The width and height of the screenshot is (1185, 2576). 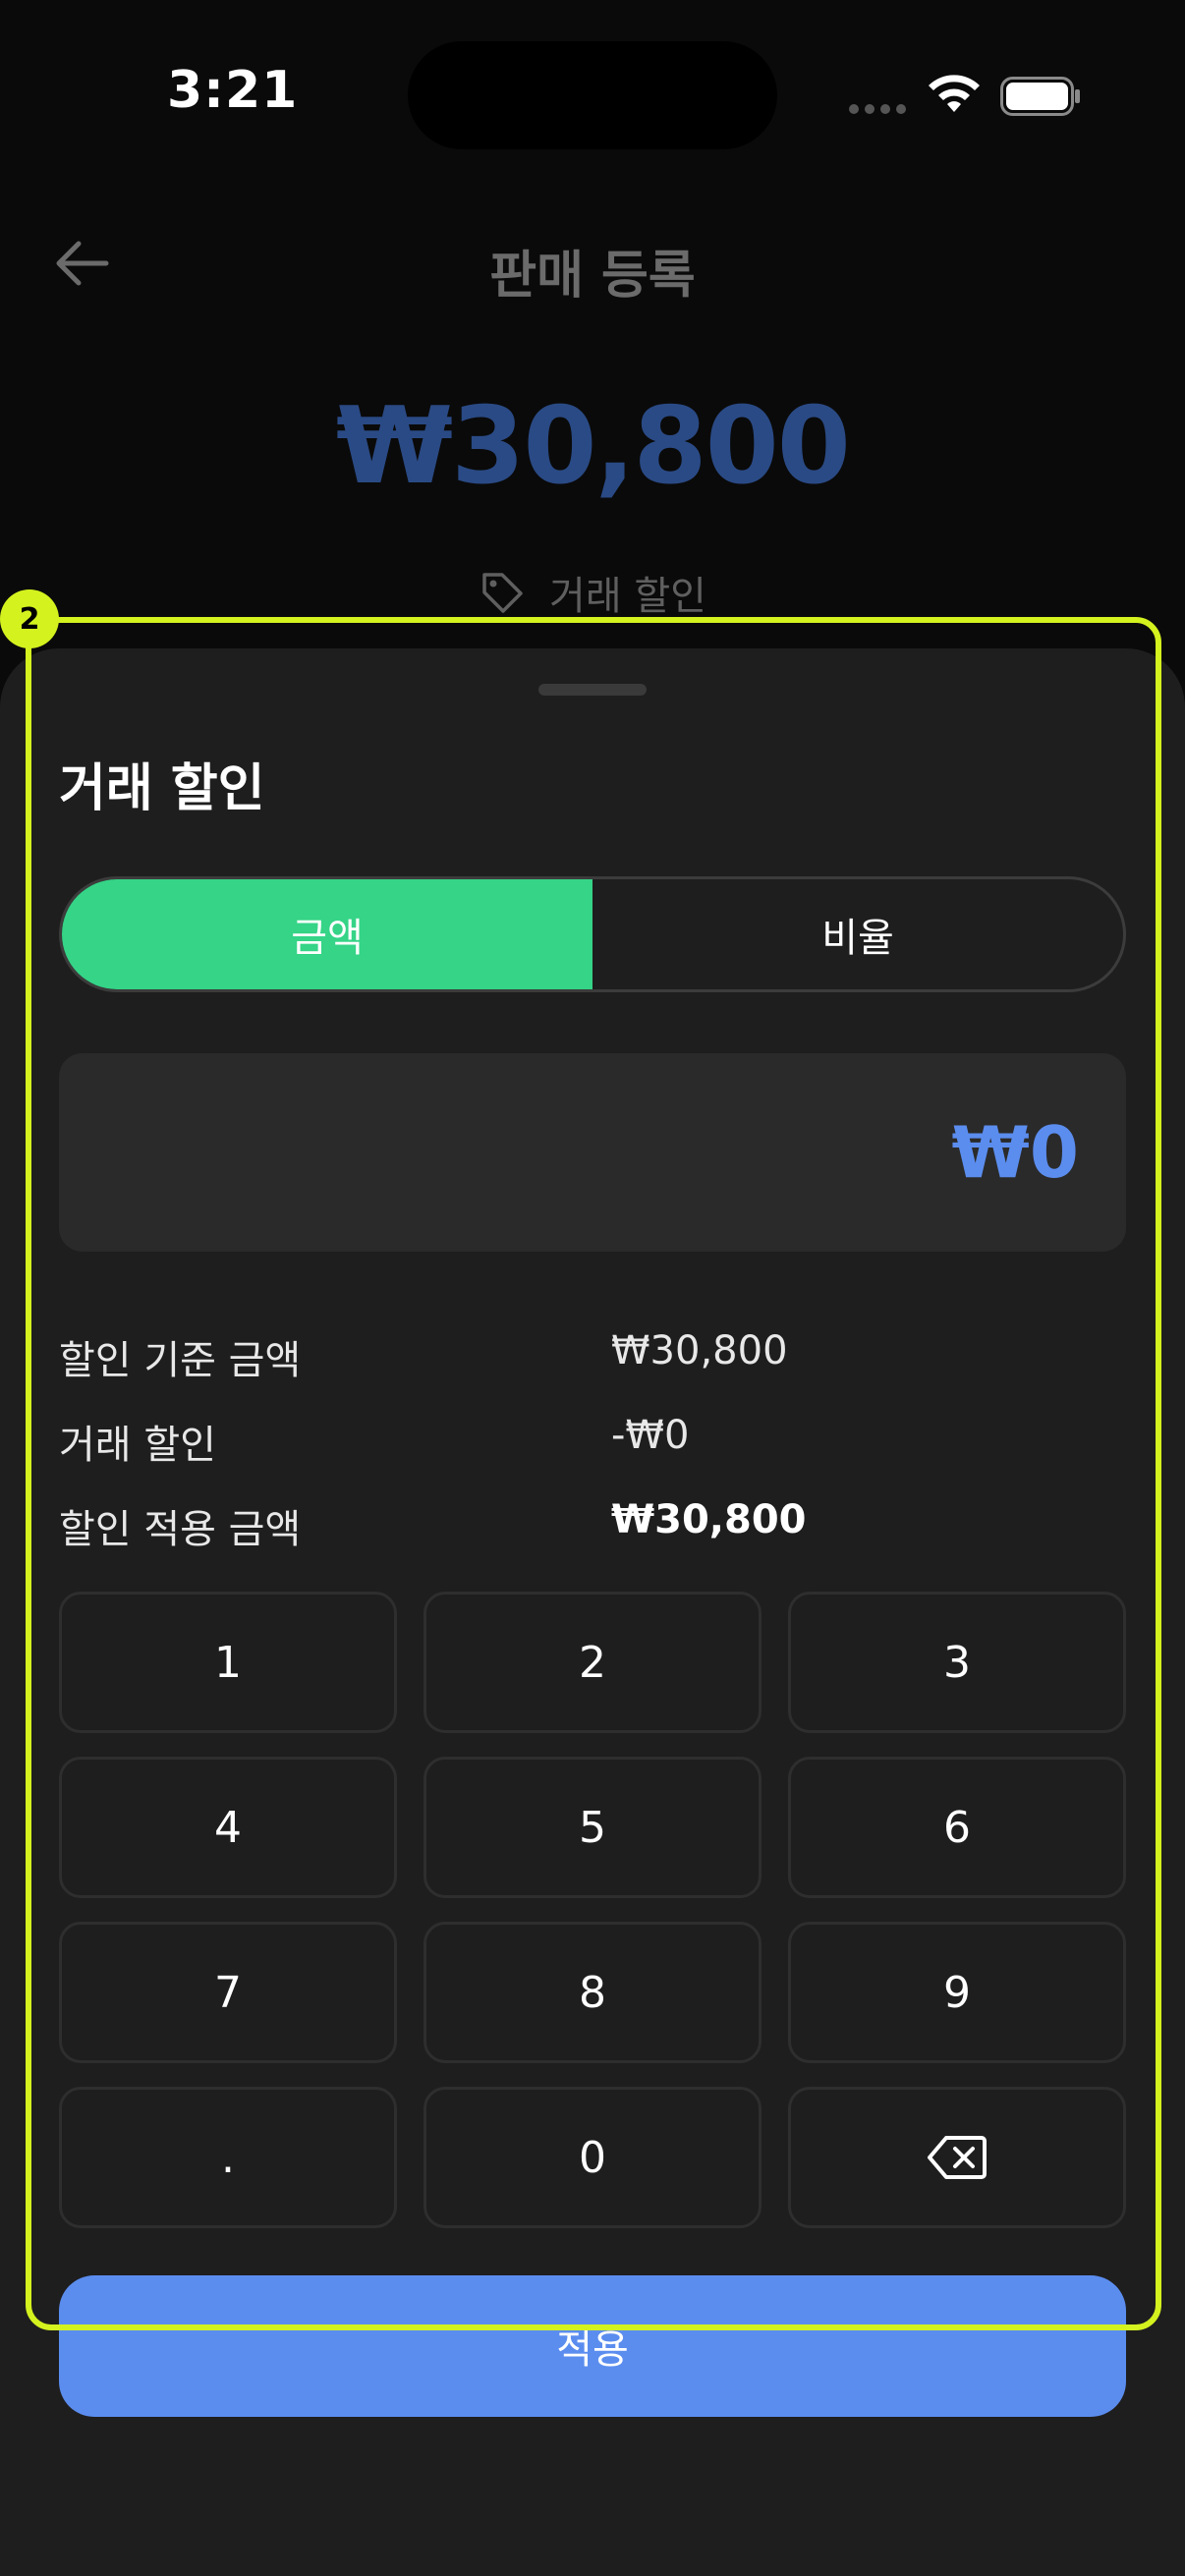 I want to click on summary-row-discount: 거래 할인 -₩0, so click(x=592, y=1439).